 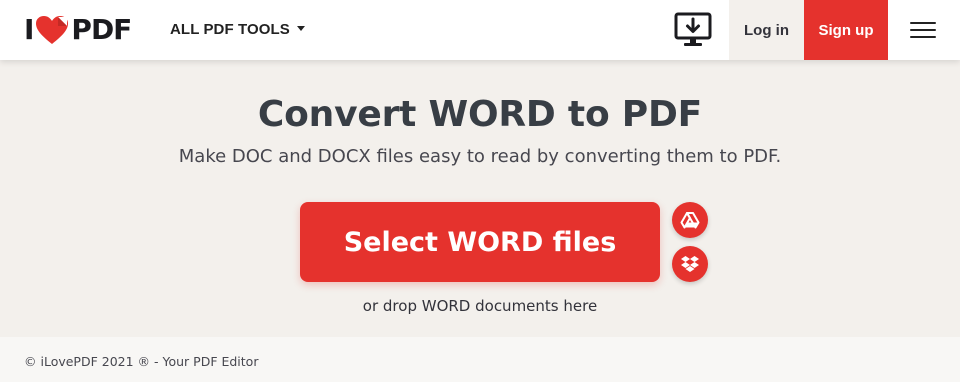 What do you see at coordinates (693, 30) in the screenshot?
I see `desktop-download-icon` at bounding box center [693, 30].